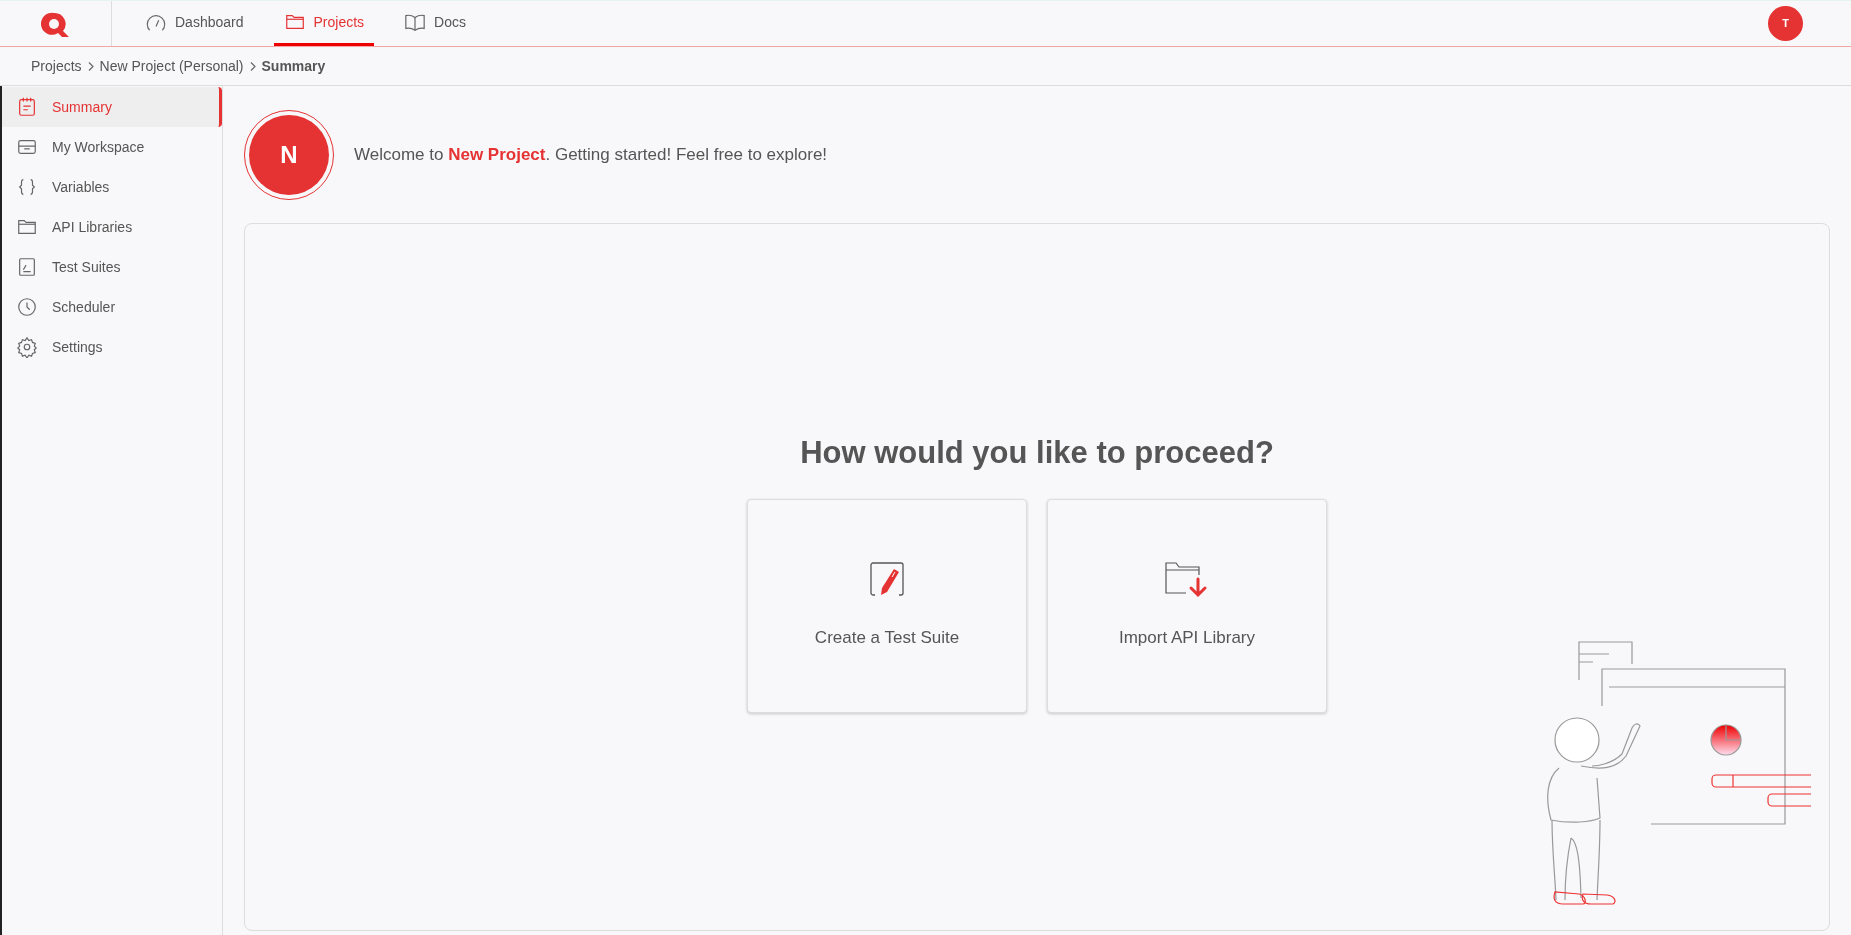  I want to click on user-avatar: T, so click(1785, 23).